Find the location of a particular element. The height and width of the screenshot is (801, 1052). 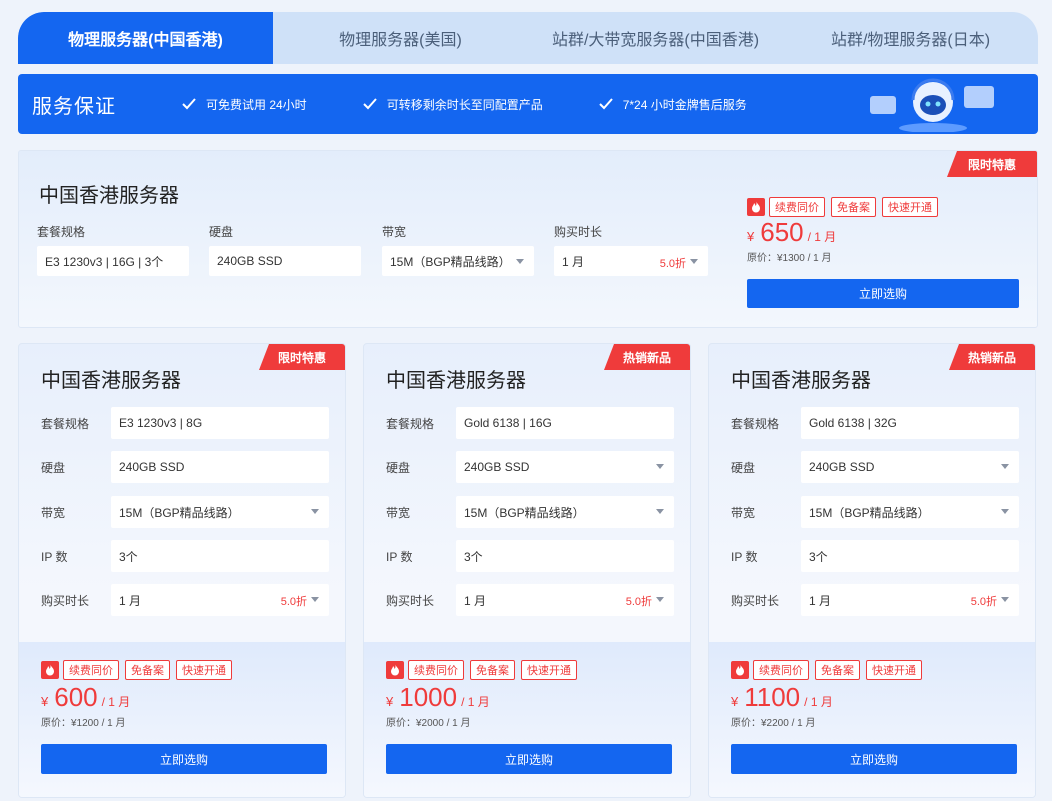

spec-select: Gold 6138 | 16G is located at coordinates (565, 423).